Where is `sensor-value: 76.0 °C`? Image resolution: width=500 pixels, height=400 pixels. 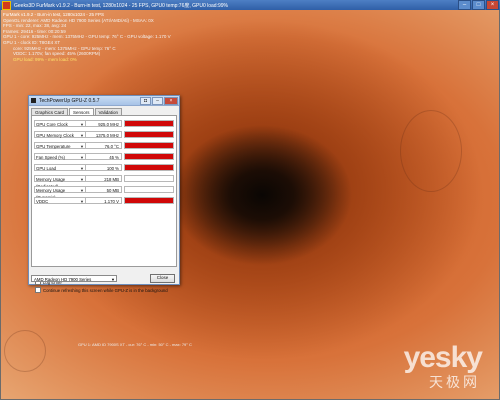 sensor-value: 76.0 °C is located at coordinates (104, 145).